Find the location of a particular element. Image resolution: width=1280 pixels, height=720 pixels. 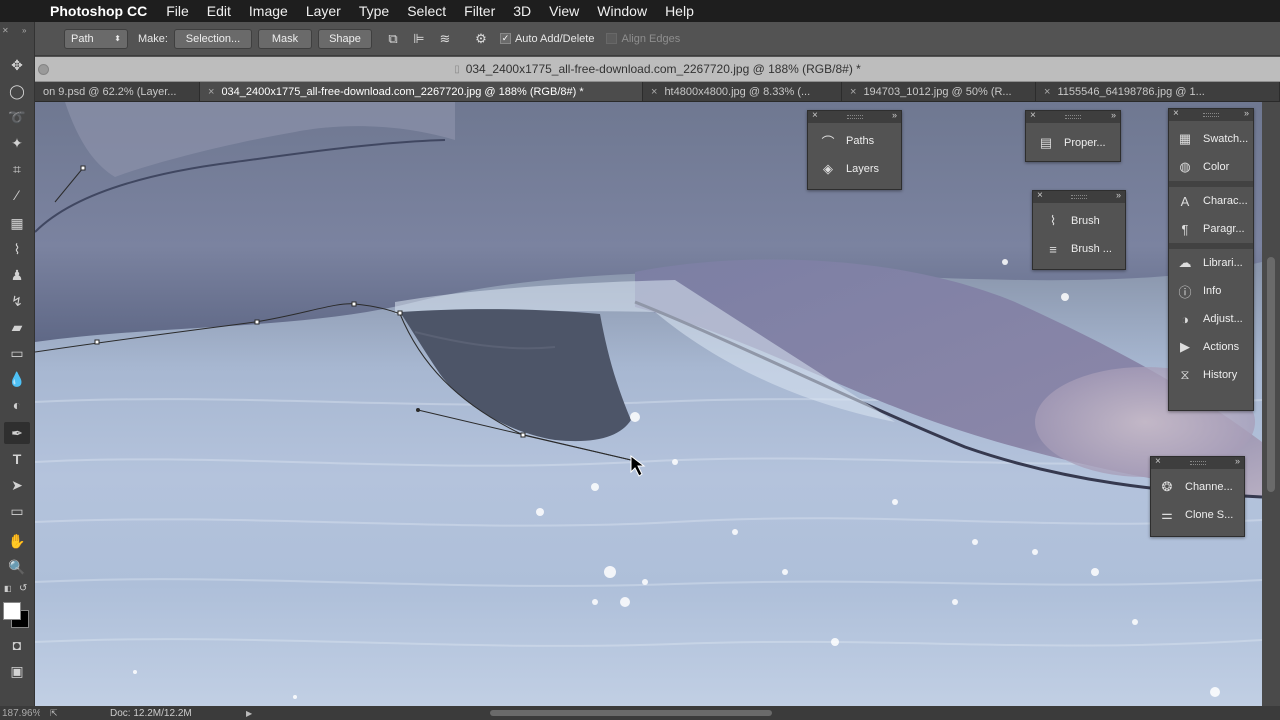

path-arrangement-icon: ≋ is located at coordinates (445, 39).